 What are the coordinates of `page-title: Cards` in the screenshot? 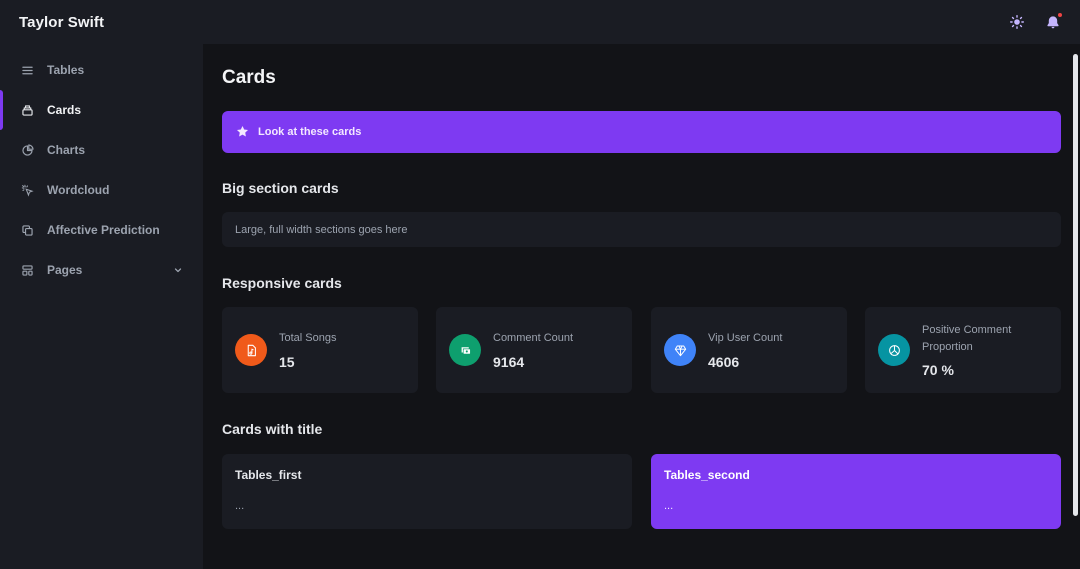 It's located at (249, 77).